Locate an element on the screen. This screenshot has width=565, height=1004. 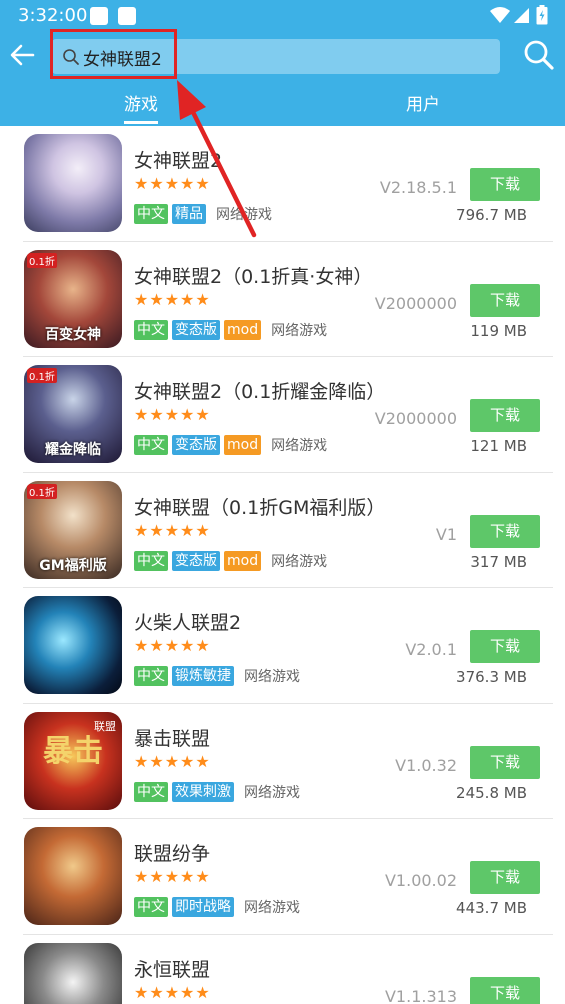
battery-icon is located at coordinates (542, 15).